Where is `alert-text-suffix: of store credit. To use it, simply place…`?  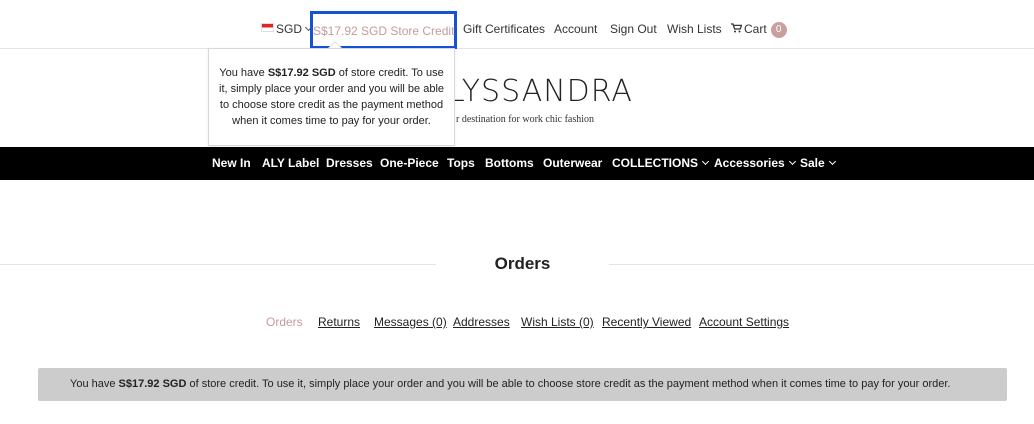 alert-text-suffix: of store credit. To use it, simply place… is located at coordinates (568, 384).